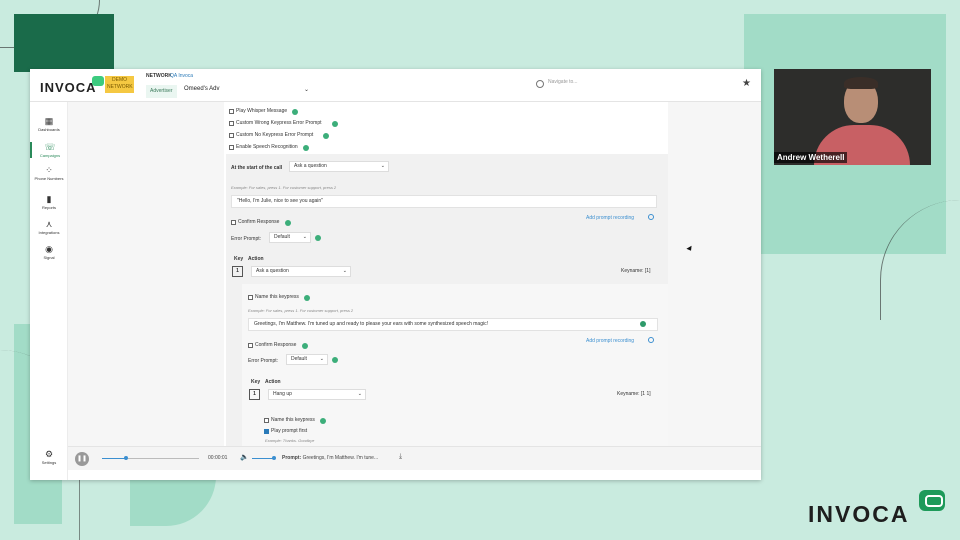 The width and height of the screenshot is (960, 540). Describe the element at coordinates (289, 431) in the screenshot. I see `play-prompt-first-label: Play prompt first` at that location.